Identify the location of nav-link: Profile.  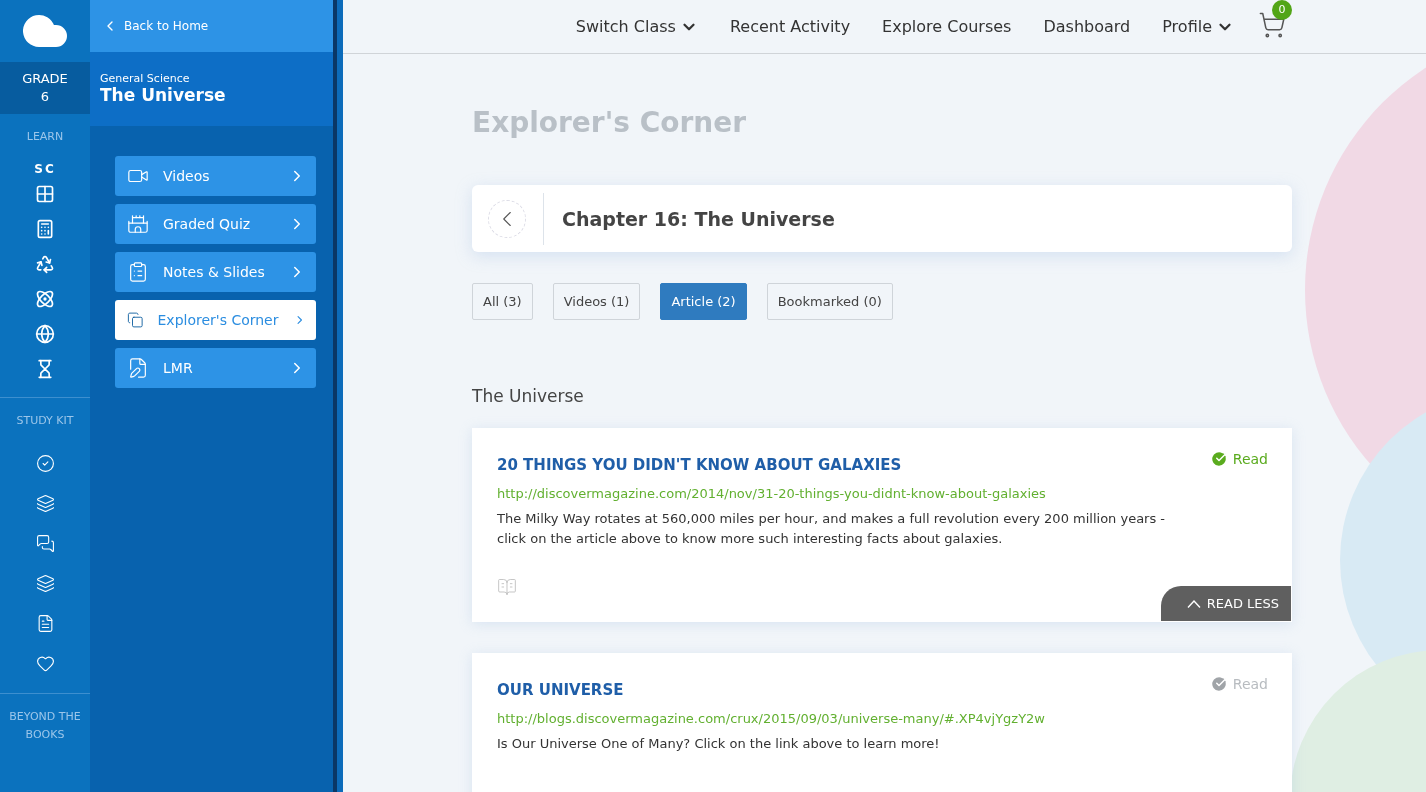
(1198, 26).